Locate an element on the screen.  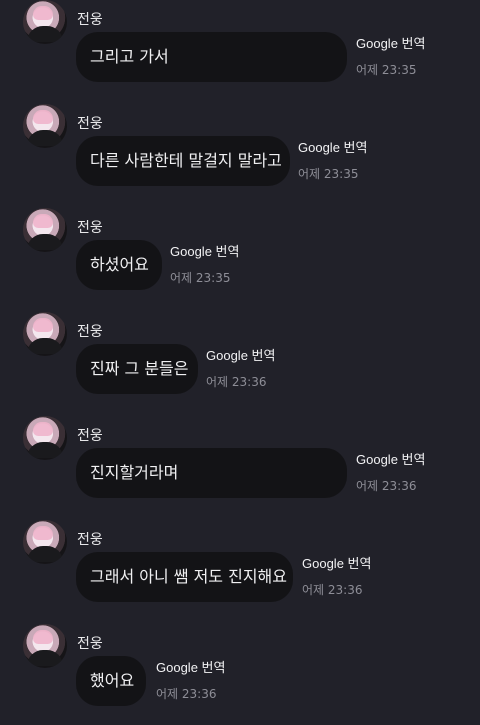
message-item: 전웅 그래서 아니 쌤 저도 진지해요 Google 번역 어제 23:36 is located at coordinates (240, 572).